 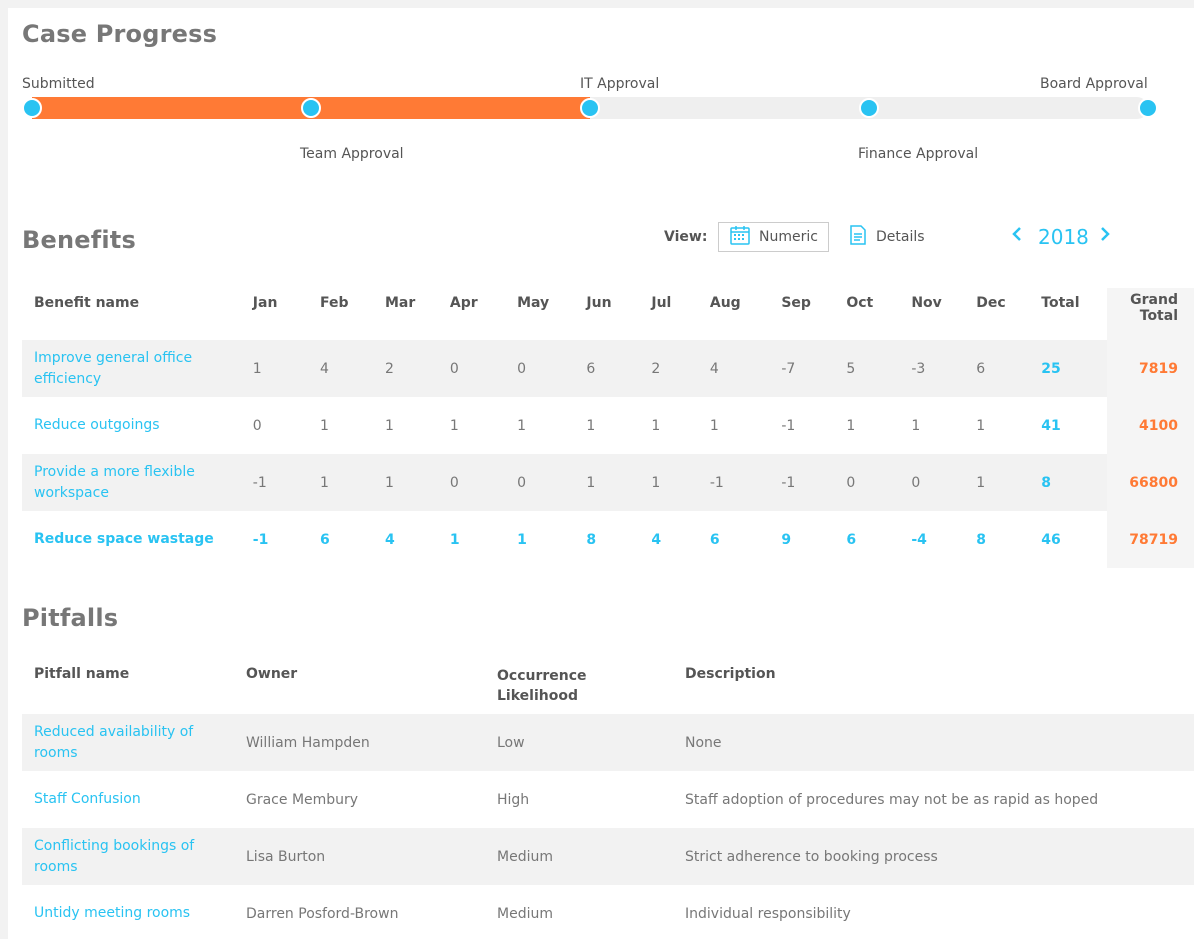 What do you see at coordinates (661, 303) in the screenshot?
I see `col-jul: Jul` at bounding box center [661, 303].